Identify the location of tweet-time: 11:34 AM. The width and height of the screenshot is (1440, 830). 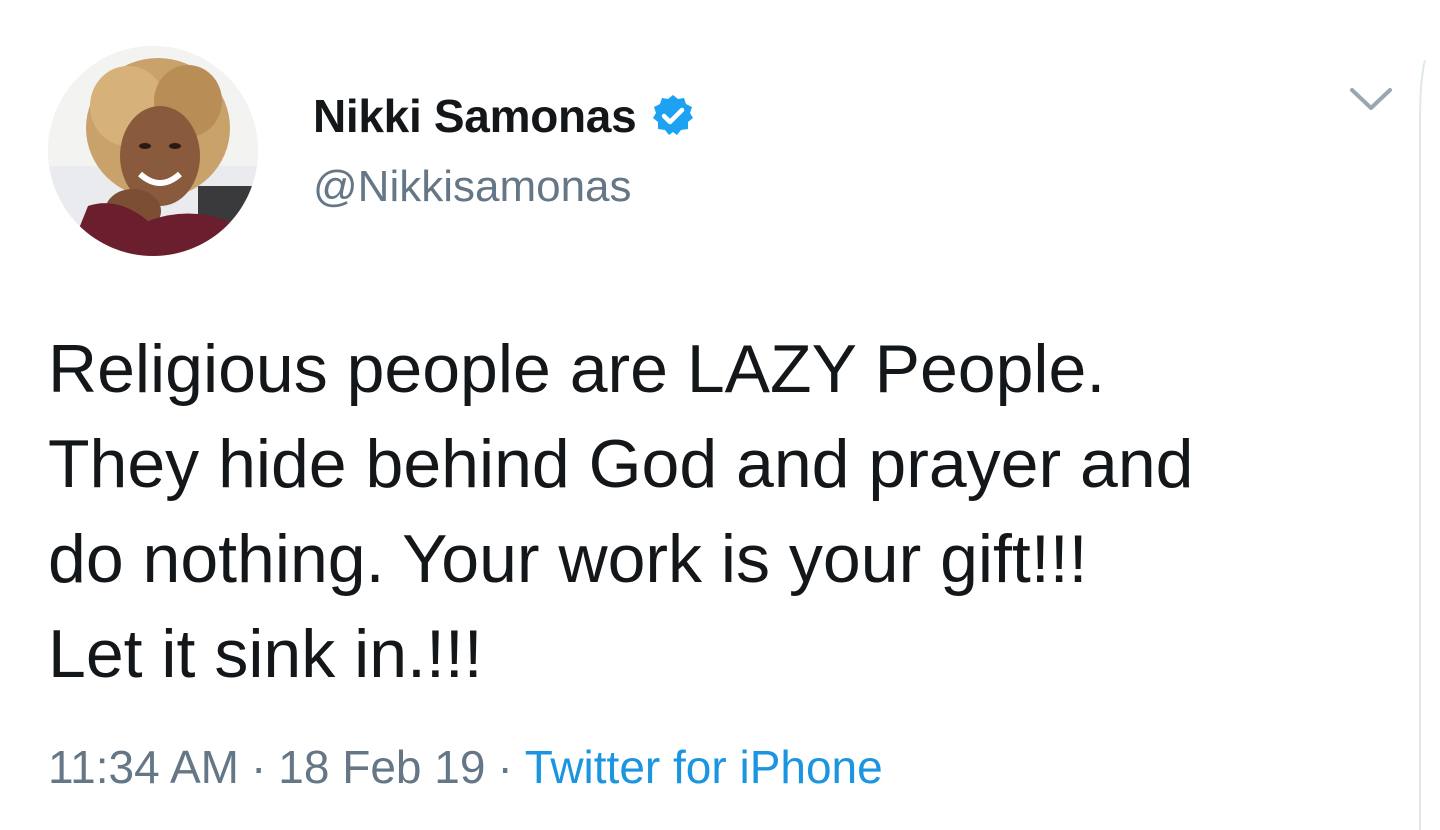
(143, 767).